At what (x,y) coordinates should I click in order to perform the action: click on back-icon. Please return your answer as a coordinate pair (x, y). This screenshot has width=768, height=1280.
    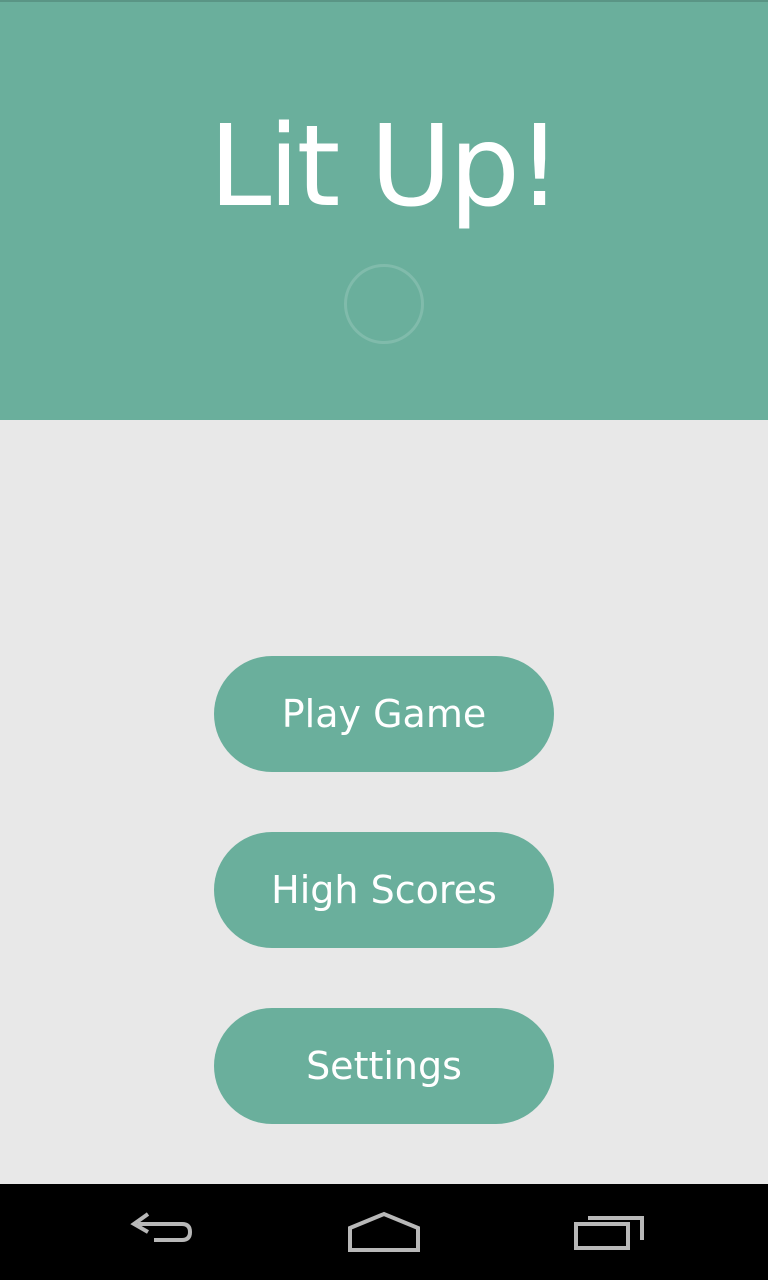
    Looking at the image, I should click on (161, 1227).